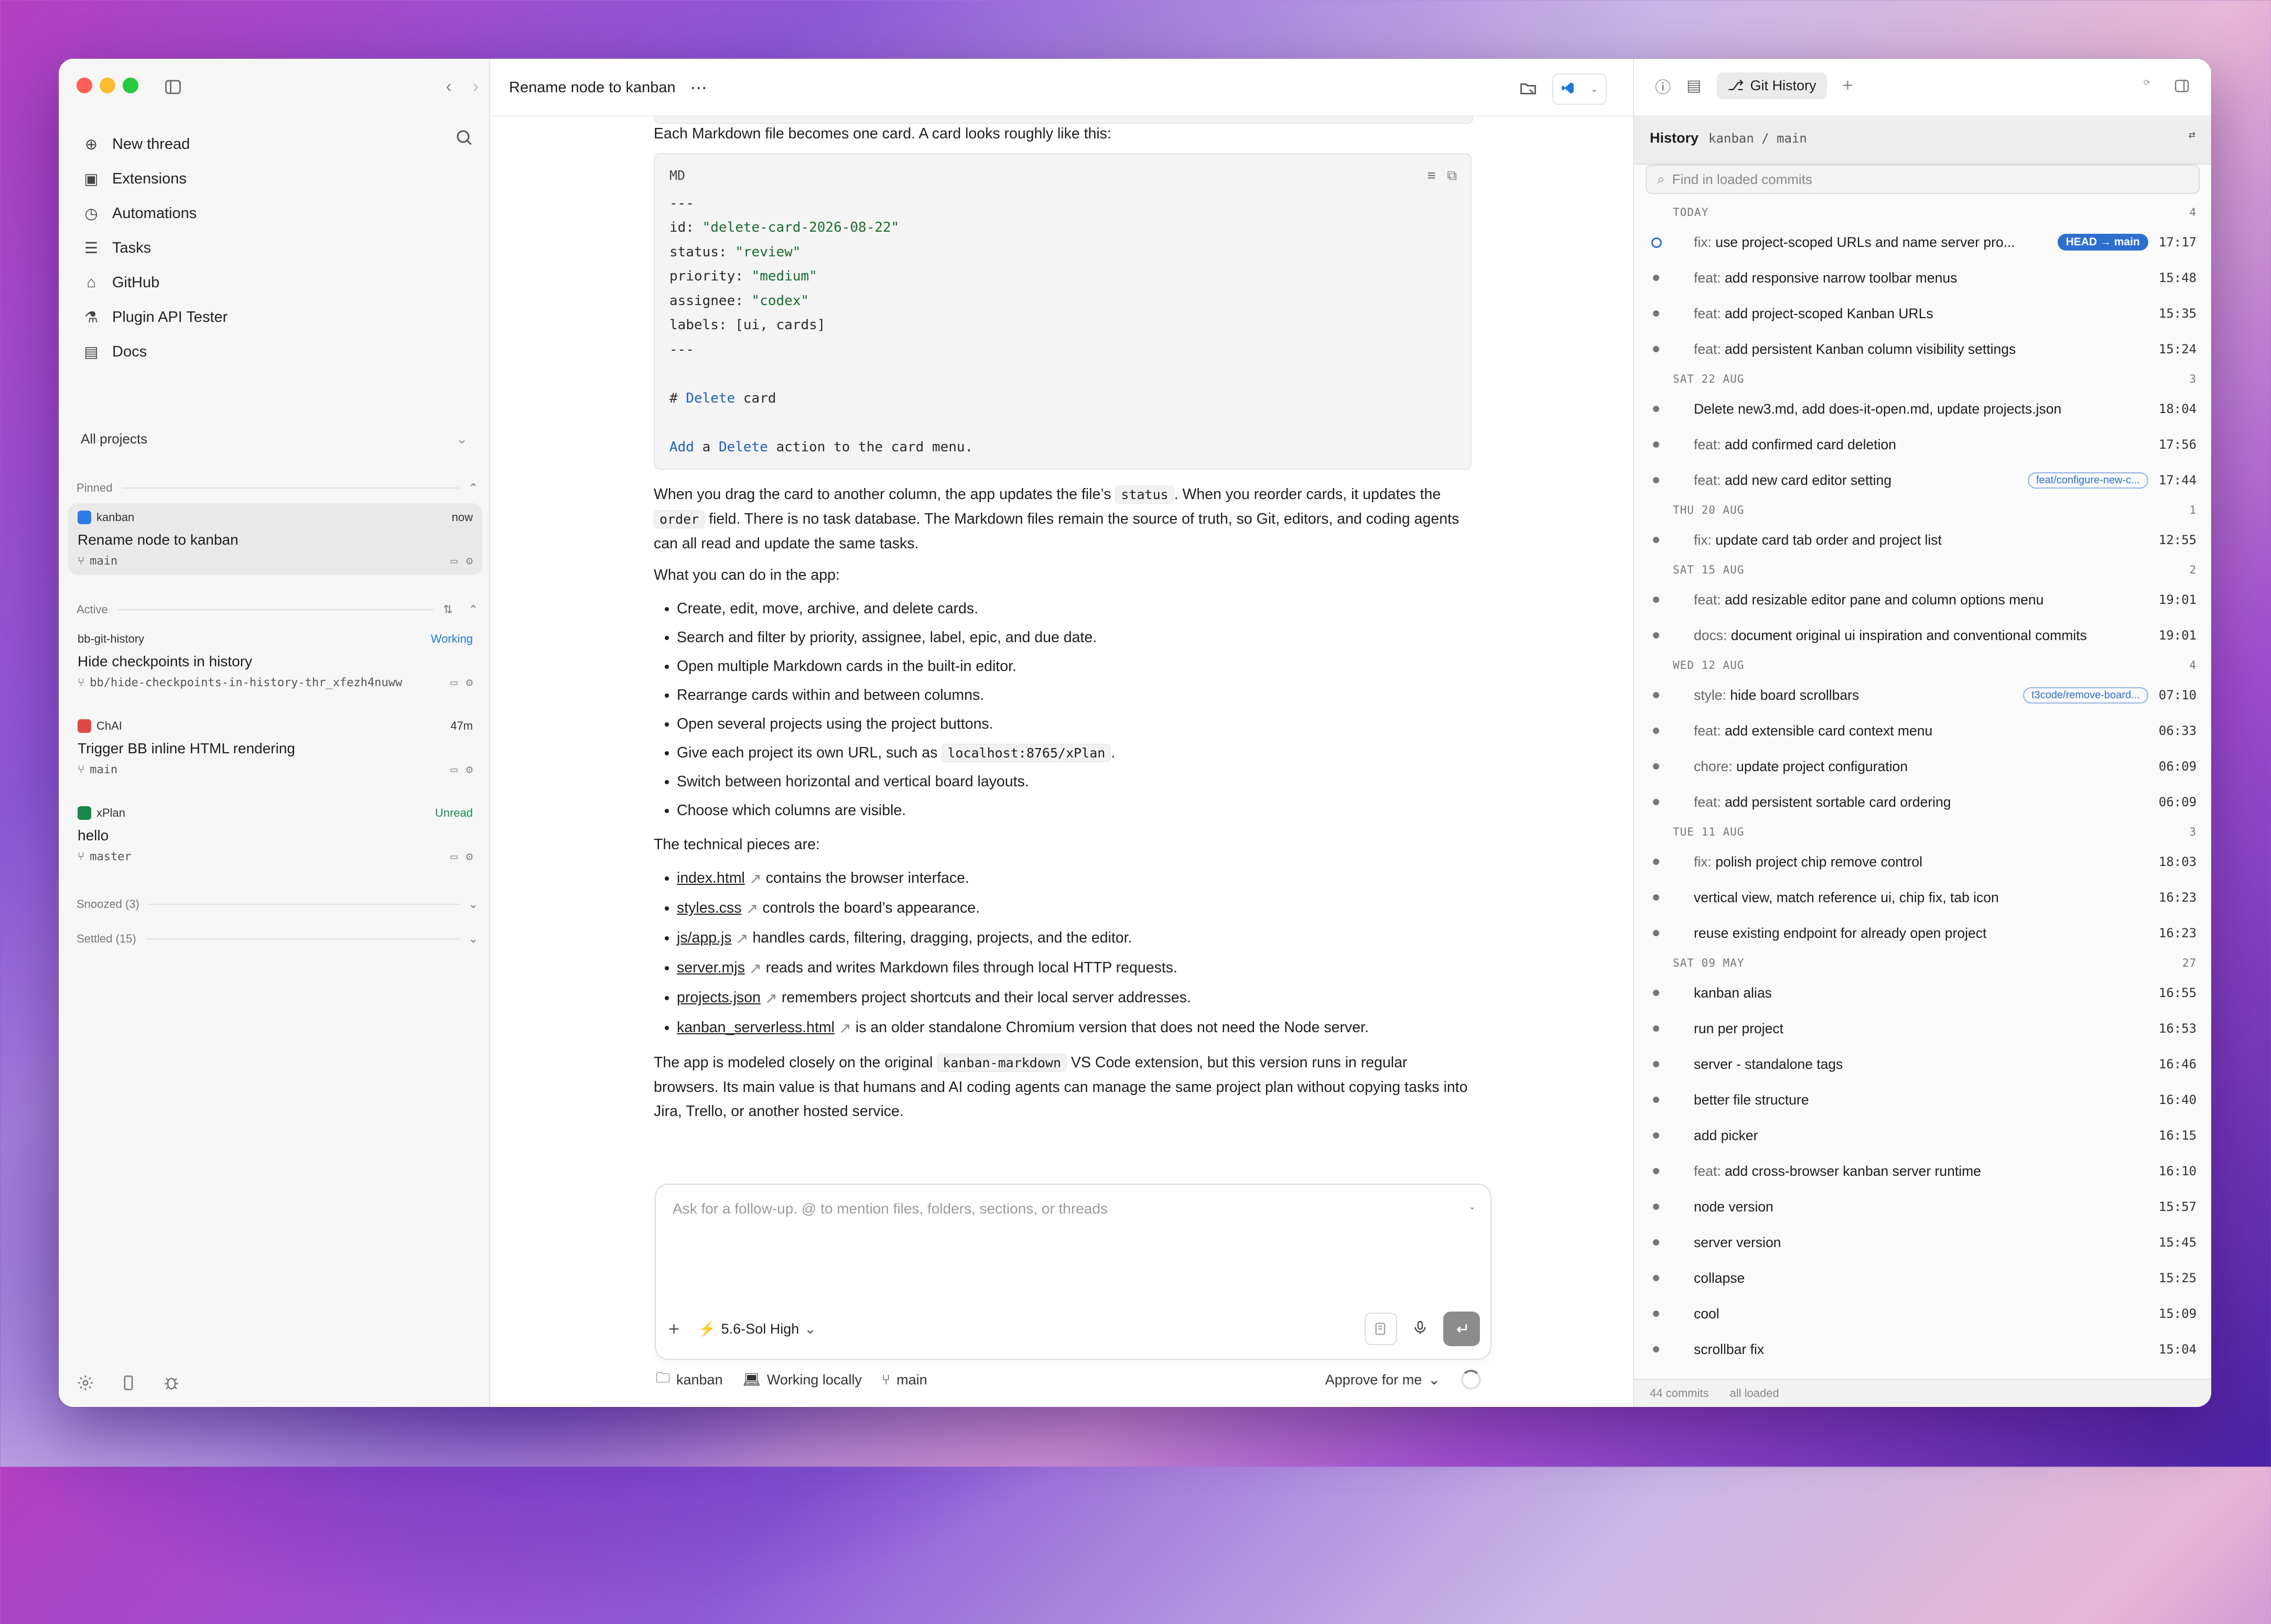 The height and width of the screenshot is (1624, 2271). I want to click on tab-git-history: ⎇ Git History, so click(1772, 85).